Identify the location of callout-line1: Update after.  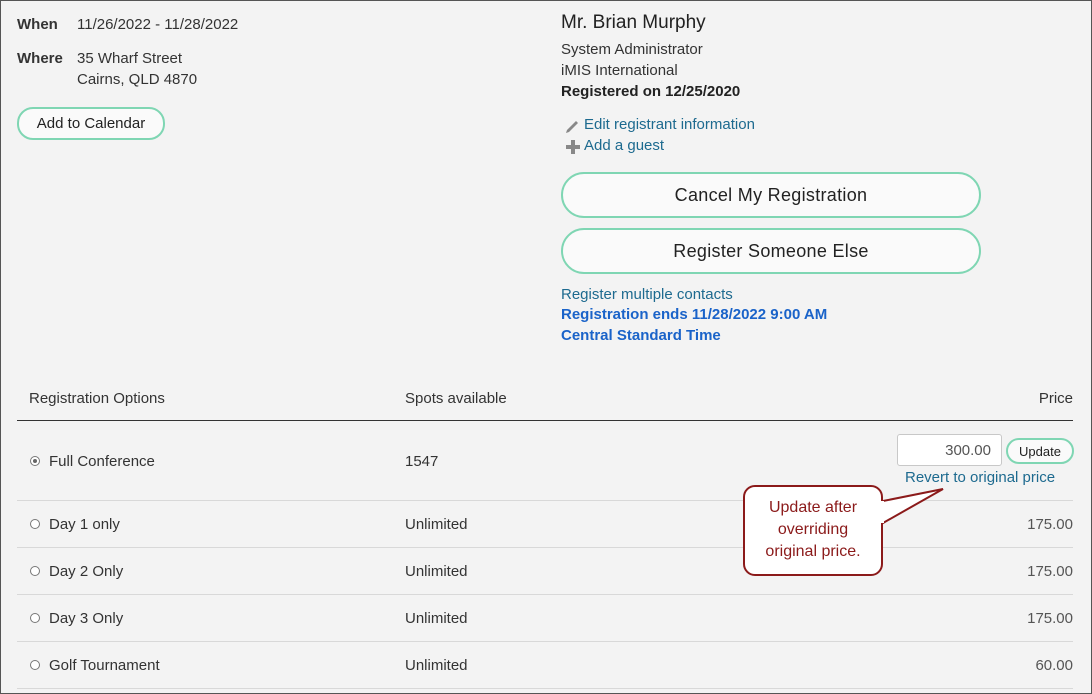
(813, 507).